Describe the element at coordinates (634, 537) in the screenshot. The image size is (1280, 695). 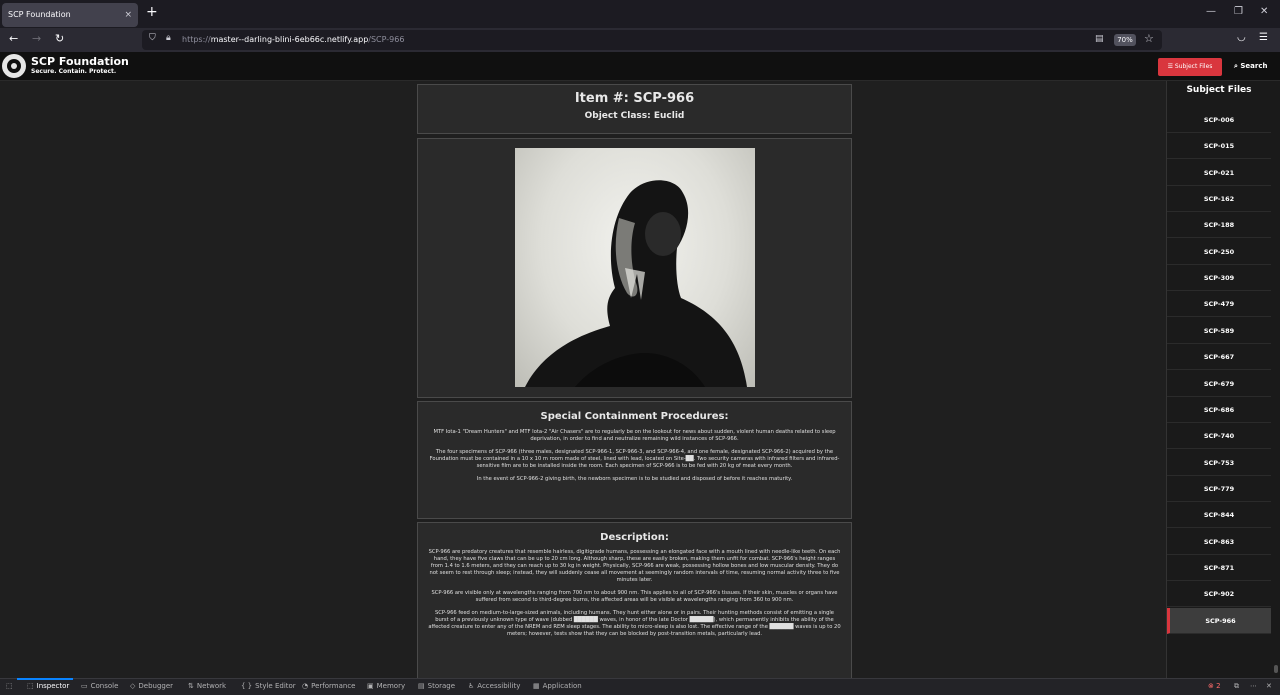
I see `description-heading: Description:` at that location.